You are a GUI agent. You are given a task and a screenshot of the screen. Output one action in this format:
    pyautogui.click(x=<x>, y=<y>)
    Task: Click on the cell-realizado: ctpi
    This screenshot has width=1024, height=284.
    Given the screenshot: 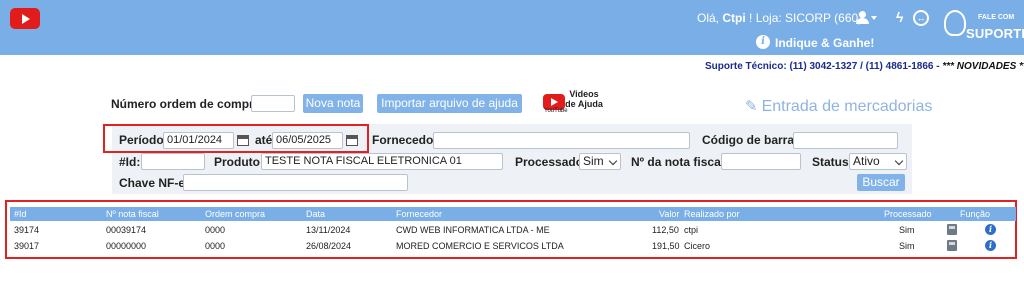 What is the action you would take?
    pyautogui.click(x=691, y=230)
    